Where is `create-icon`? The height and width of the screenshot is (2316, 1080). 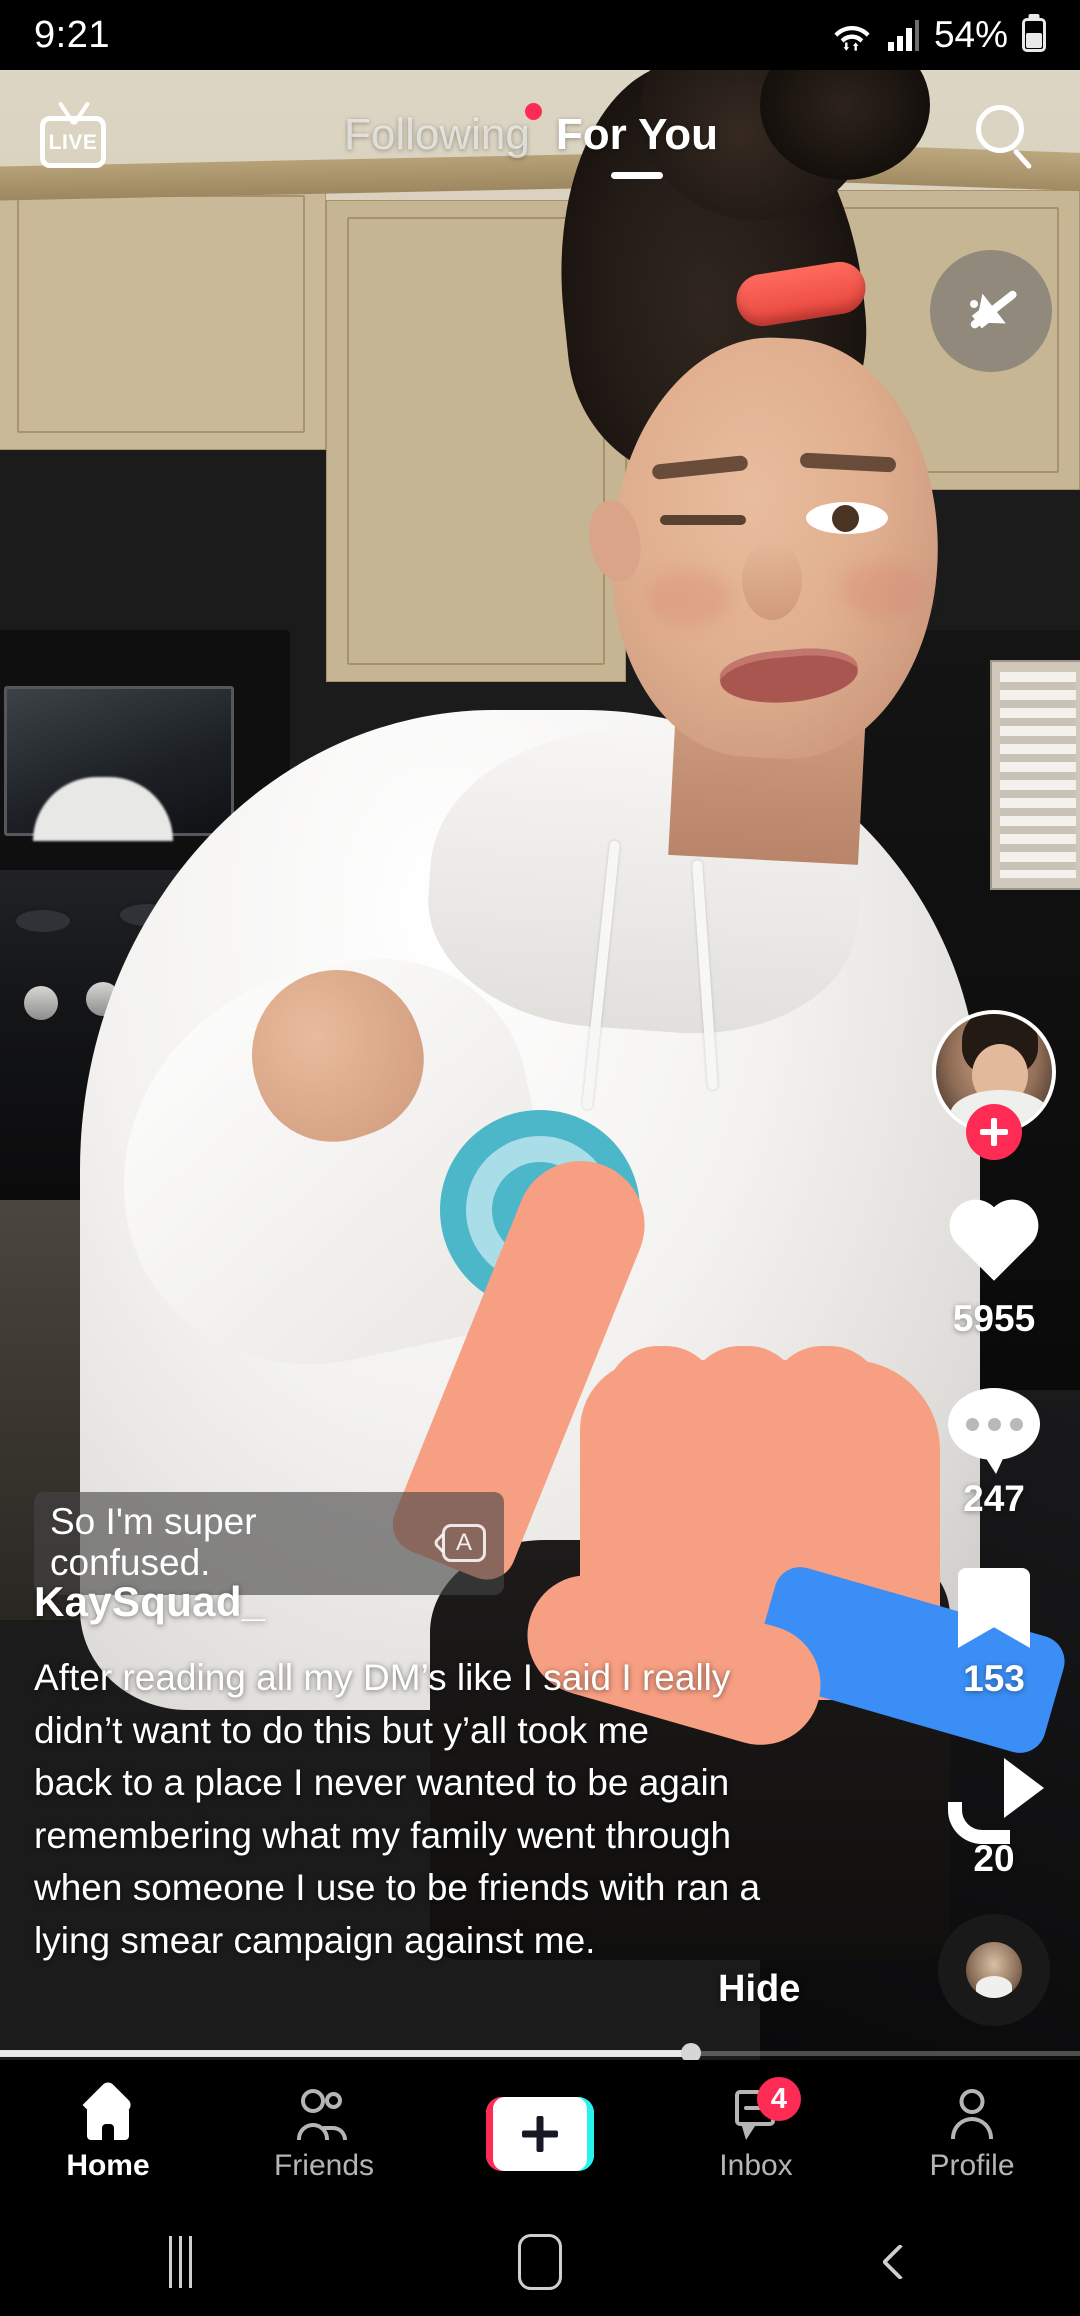 create-icon is located at coordinates (540, 2134).